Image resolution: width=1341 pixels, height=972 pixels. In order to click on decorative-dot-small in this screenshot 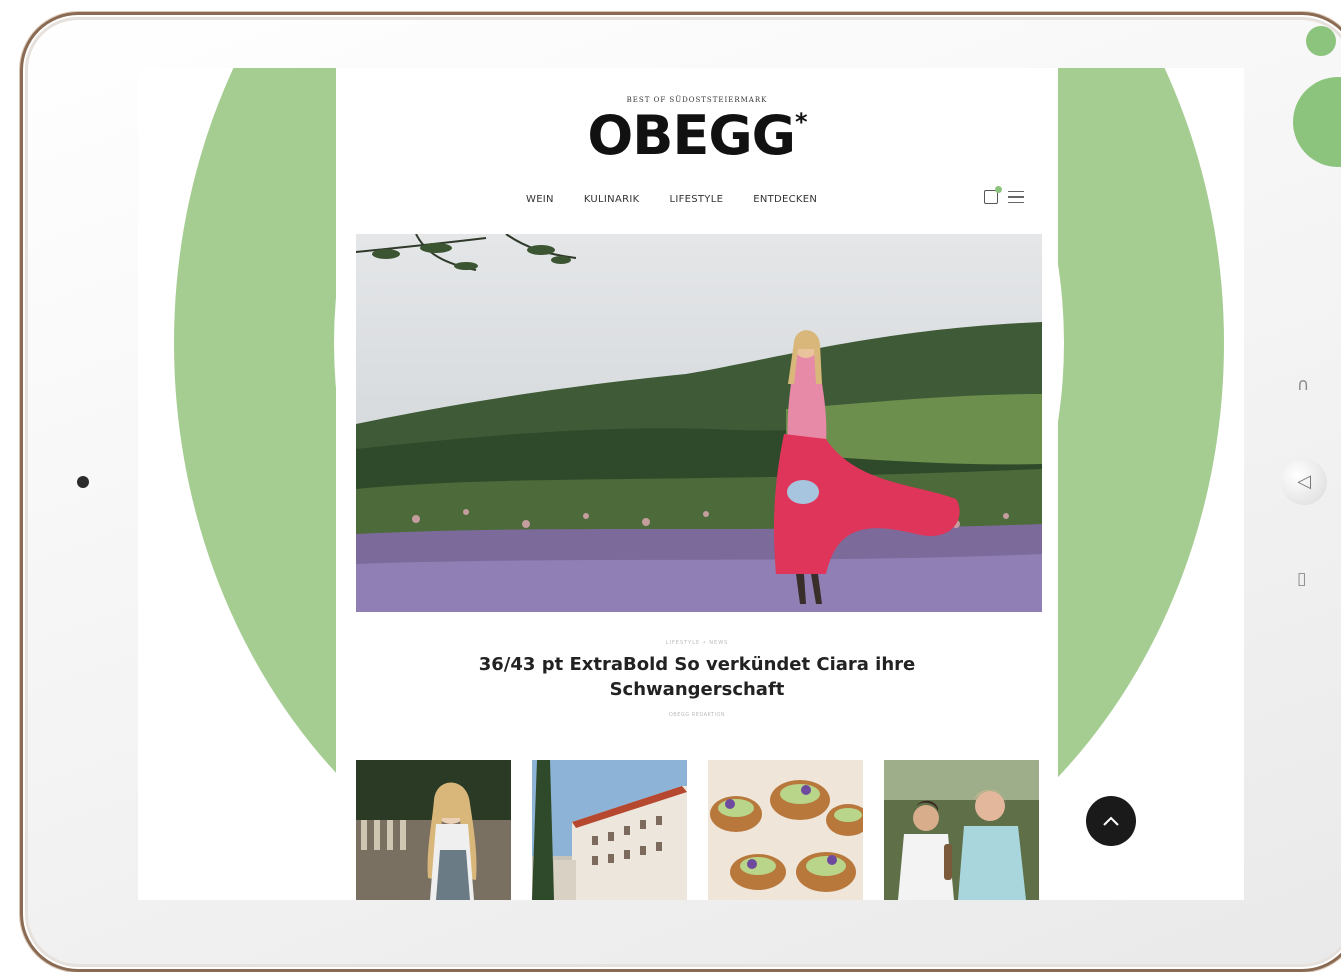, I will do `click(1321, 41)`.